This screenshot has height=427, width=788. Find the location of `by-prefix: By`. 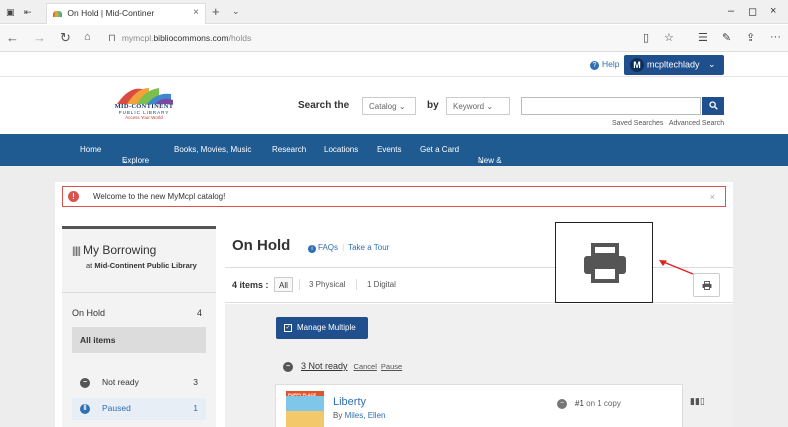

by-prefix: By is located at coordinates (338, 415).